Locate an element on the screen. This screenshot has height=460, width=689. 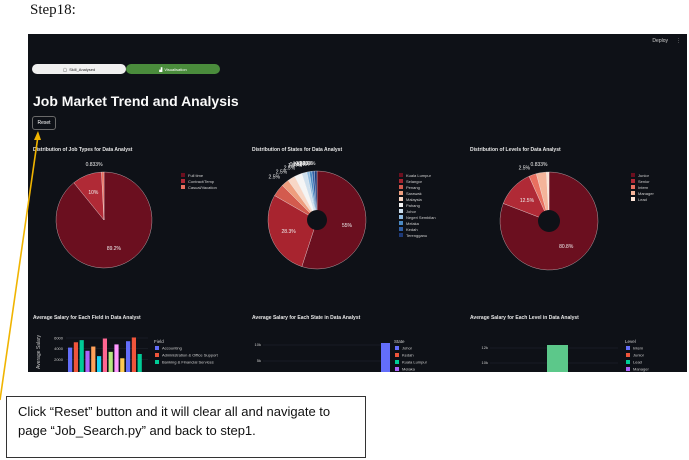
arrow-head is located at coordinates (37, 135).